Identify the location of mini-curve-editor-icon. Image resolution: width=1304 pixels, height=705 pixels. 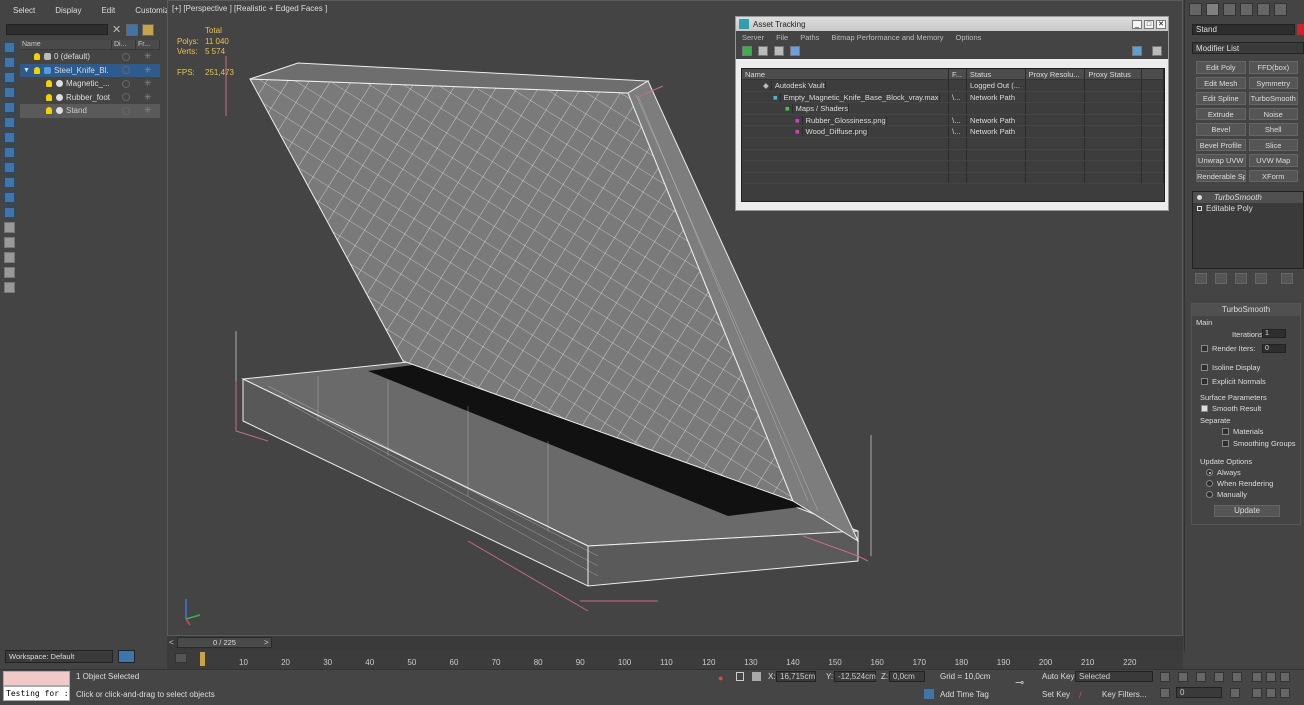
(181, 658).